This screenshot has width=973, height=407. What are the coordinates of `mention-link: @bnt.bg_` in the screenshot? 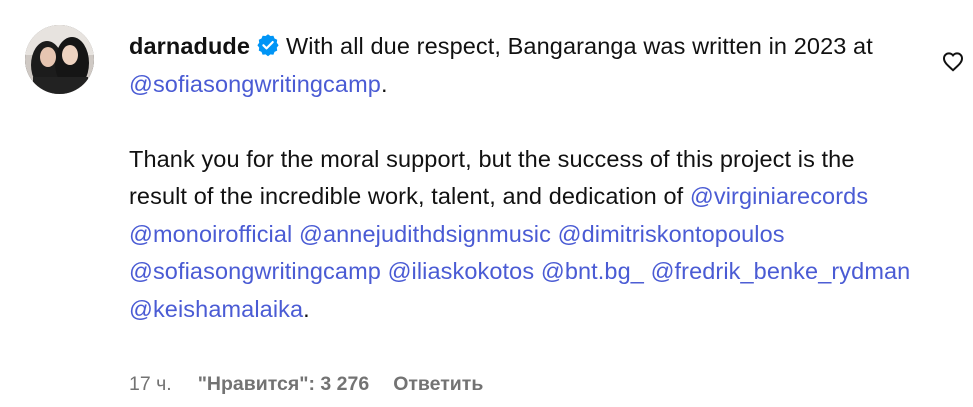 It's located at (592, 271).